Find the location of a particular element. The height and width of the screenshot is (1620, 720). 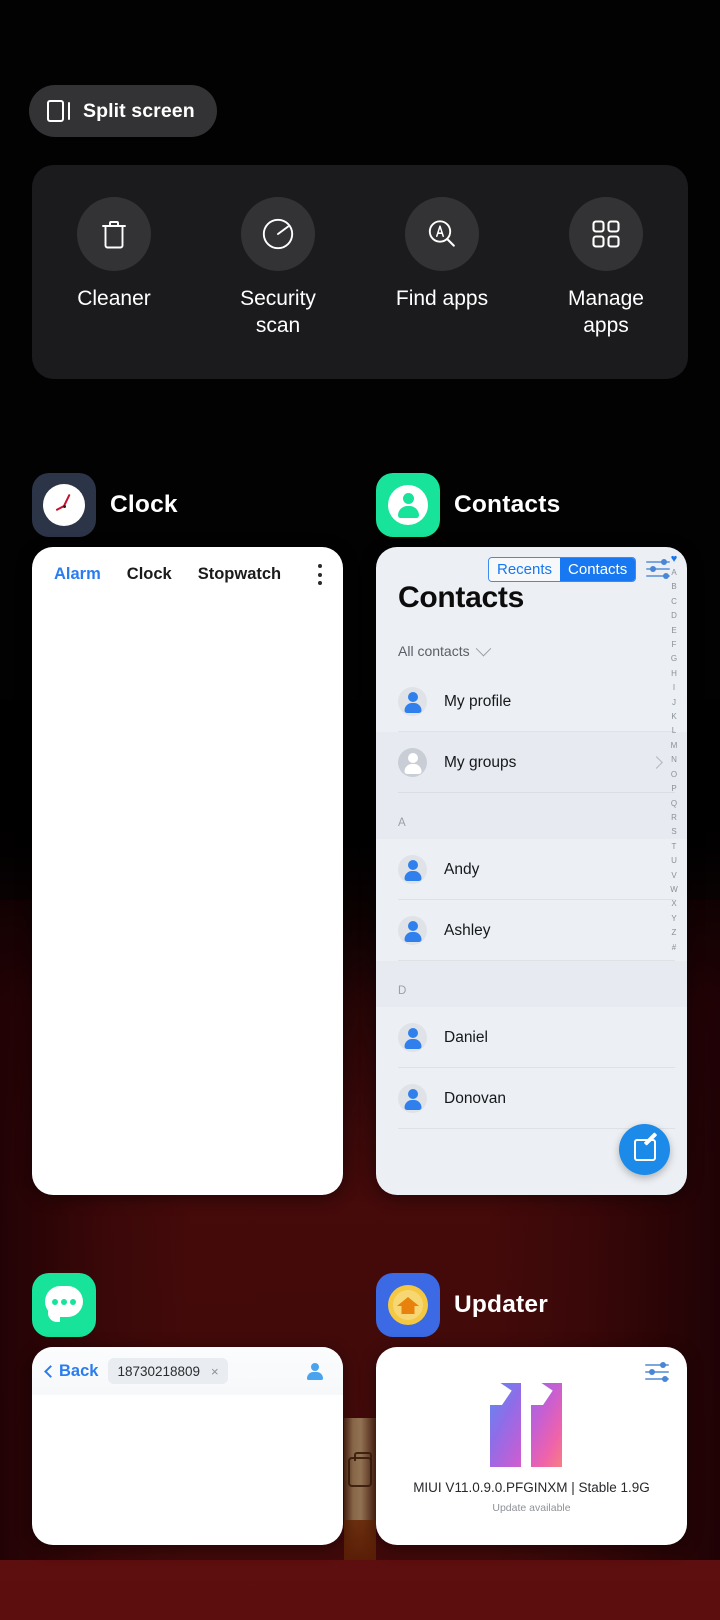

alphabet-index-letter: O is located at coordinates (674, 775).